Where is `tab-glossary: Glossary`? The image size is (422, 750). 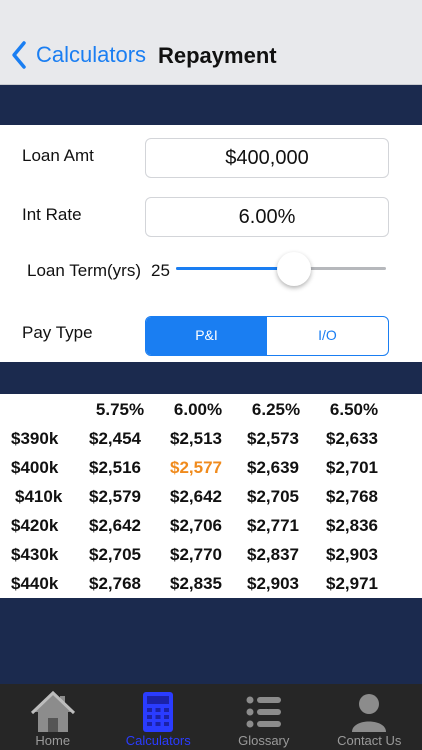
tab-glossary: Glossary is located at coordinates (264, 717).